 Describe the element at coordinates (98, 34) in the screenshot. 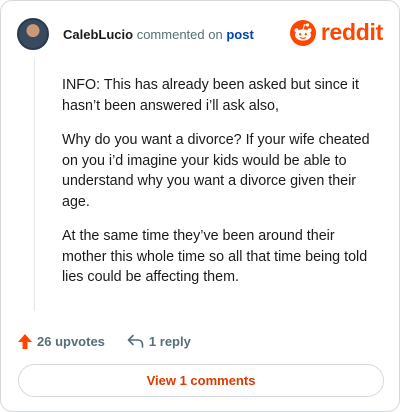

I see `username-link: CalebLucio` at that location.